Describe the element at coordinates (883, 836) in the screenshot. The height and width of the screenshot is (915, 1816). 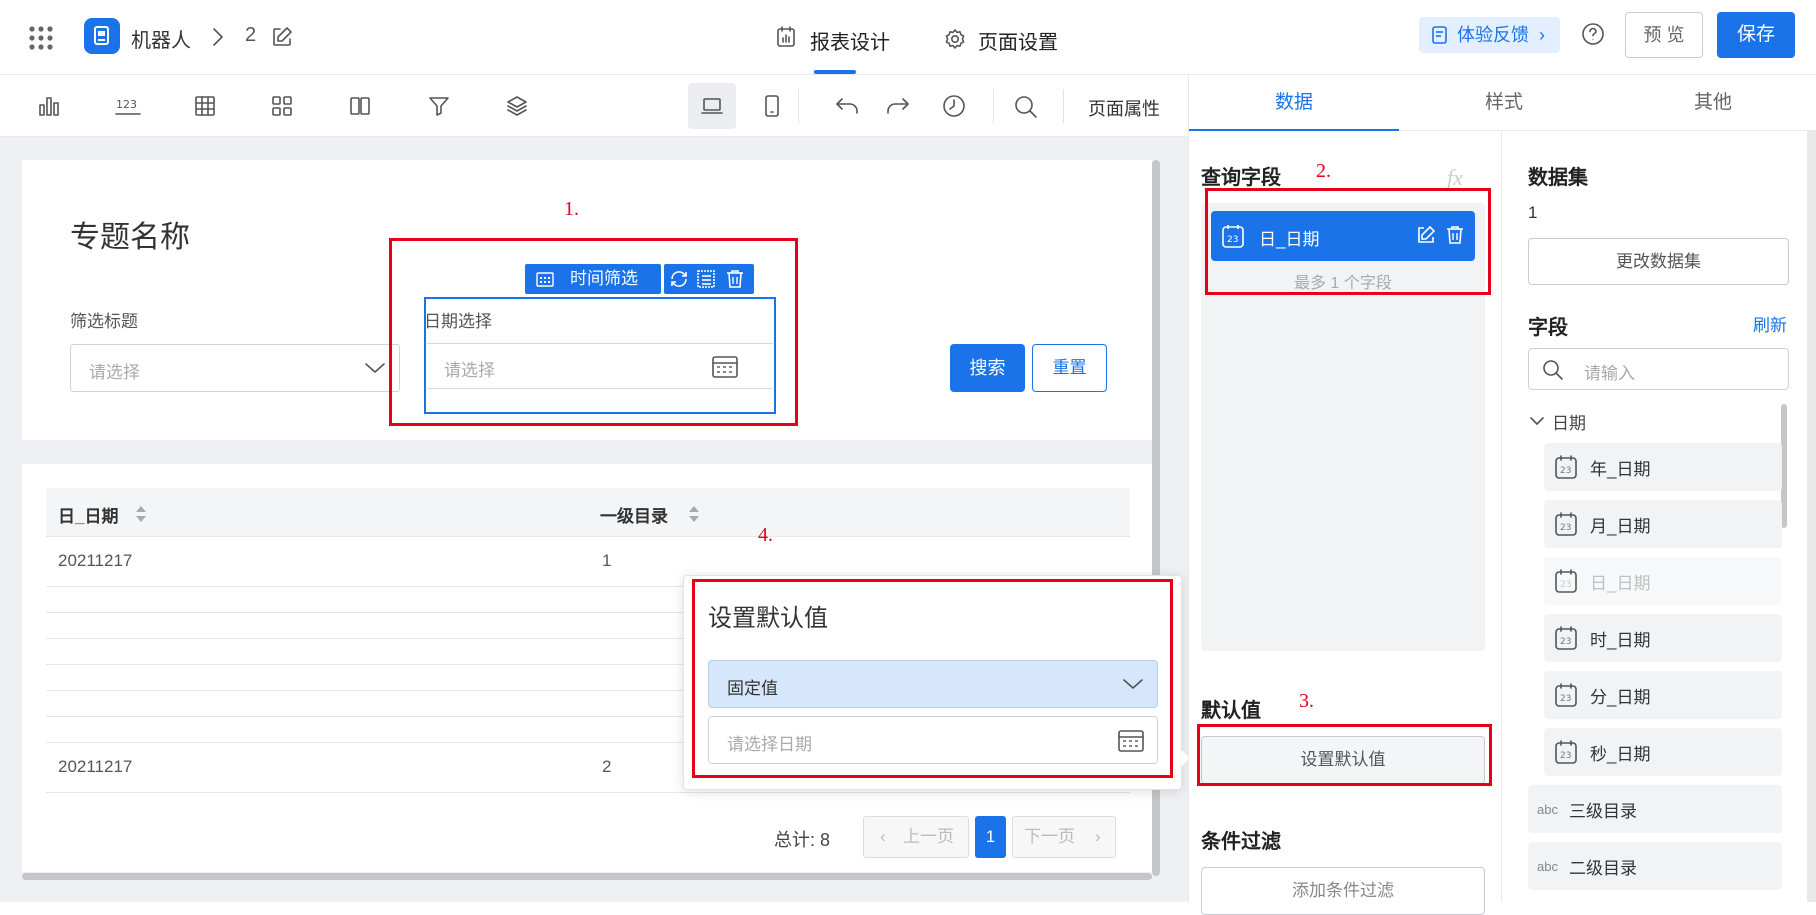
I see `chevron-left-icon: ‹` at that location.